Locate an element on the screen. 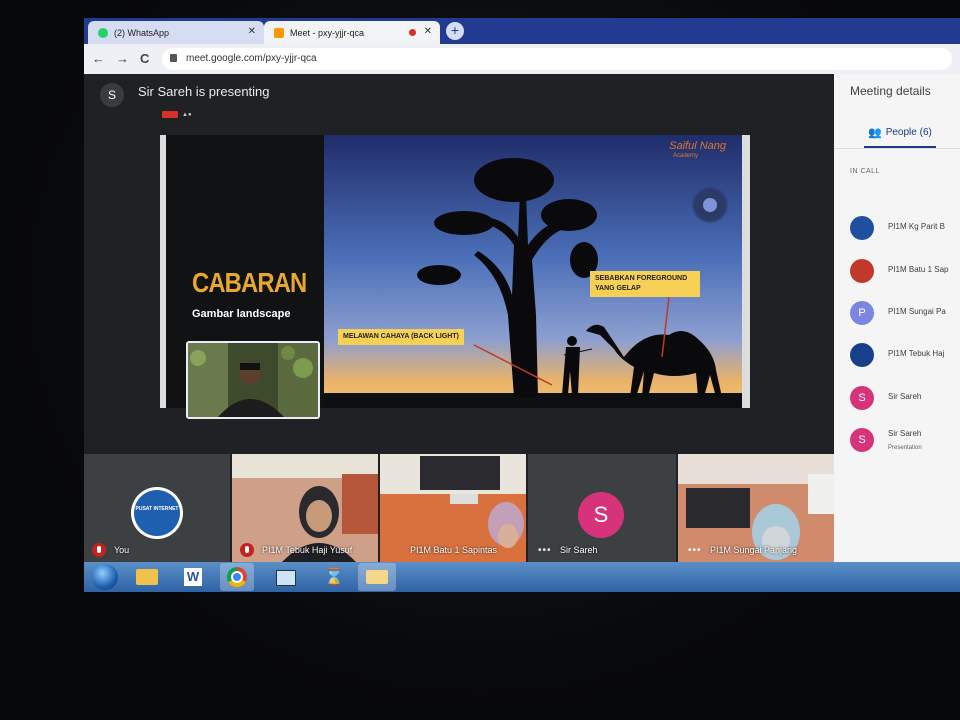 This screenshot has width=960, height=720. participant-name: PI1M Tebuk Haj is located at coordinates (916, 353).